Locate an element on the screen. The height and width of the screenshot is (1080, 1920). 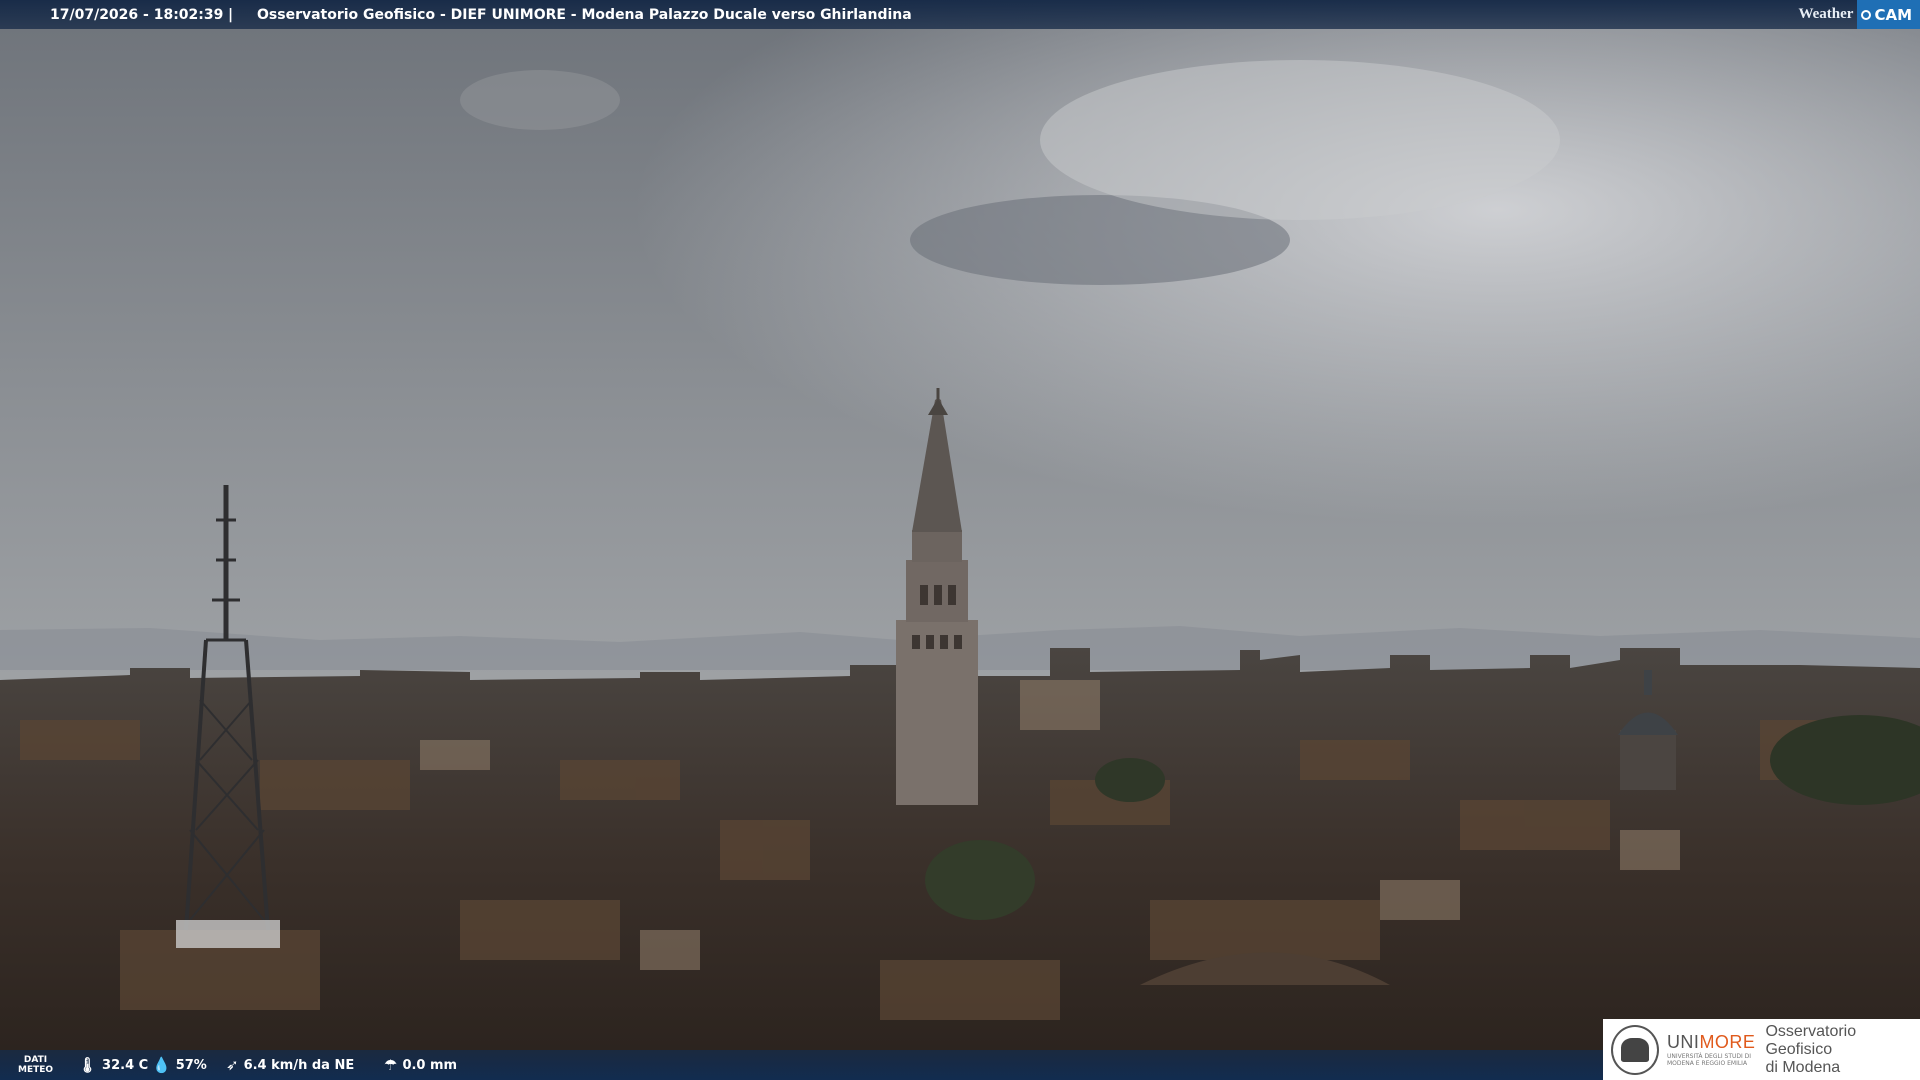
camera-lens-icon is located at coordinates (1866, 14).